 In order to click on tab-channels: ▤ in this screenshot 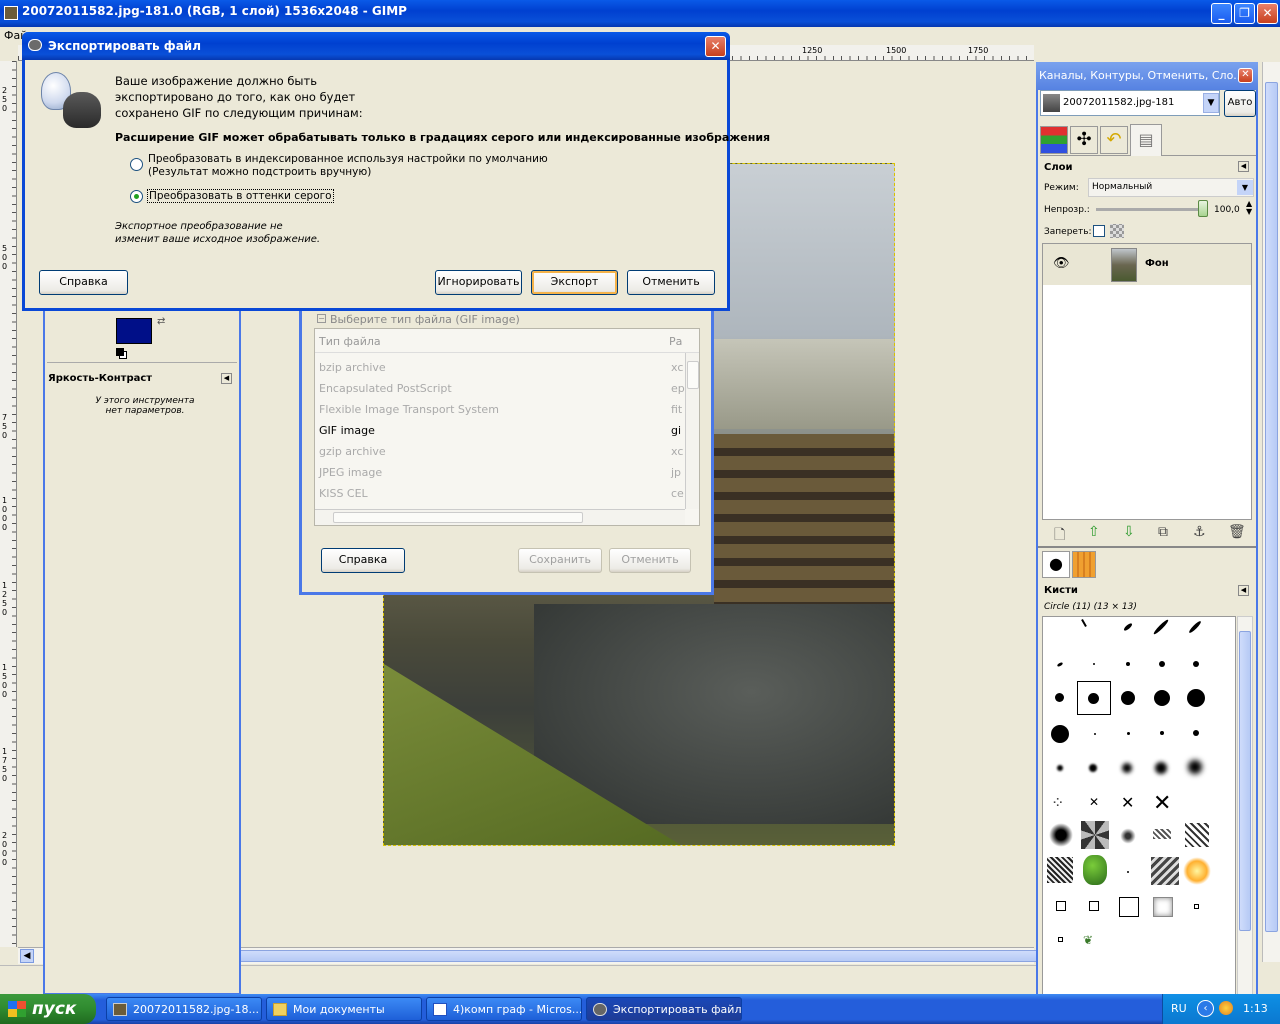, I will do `click(1146, 140)`.